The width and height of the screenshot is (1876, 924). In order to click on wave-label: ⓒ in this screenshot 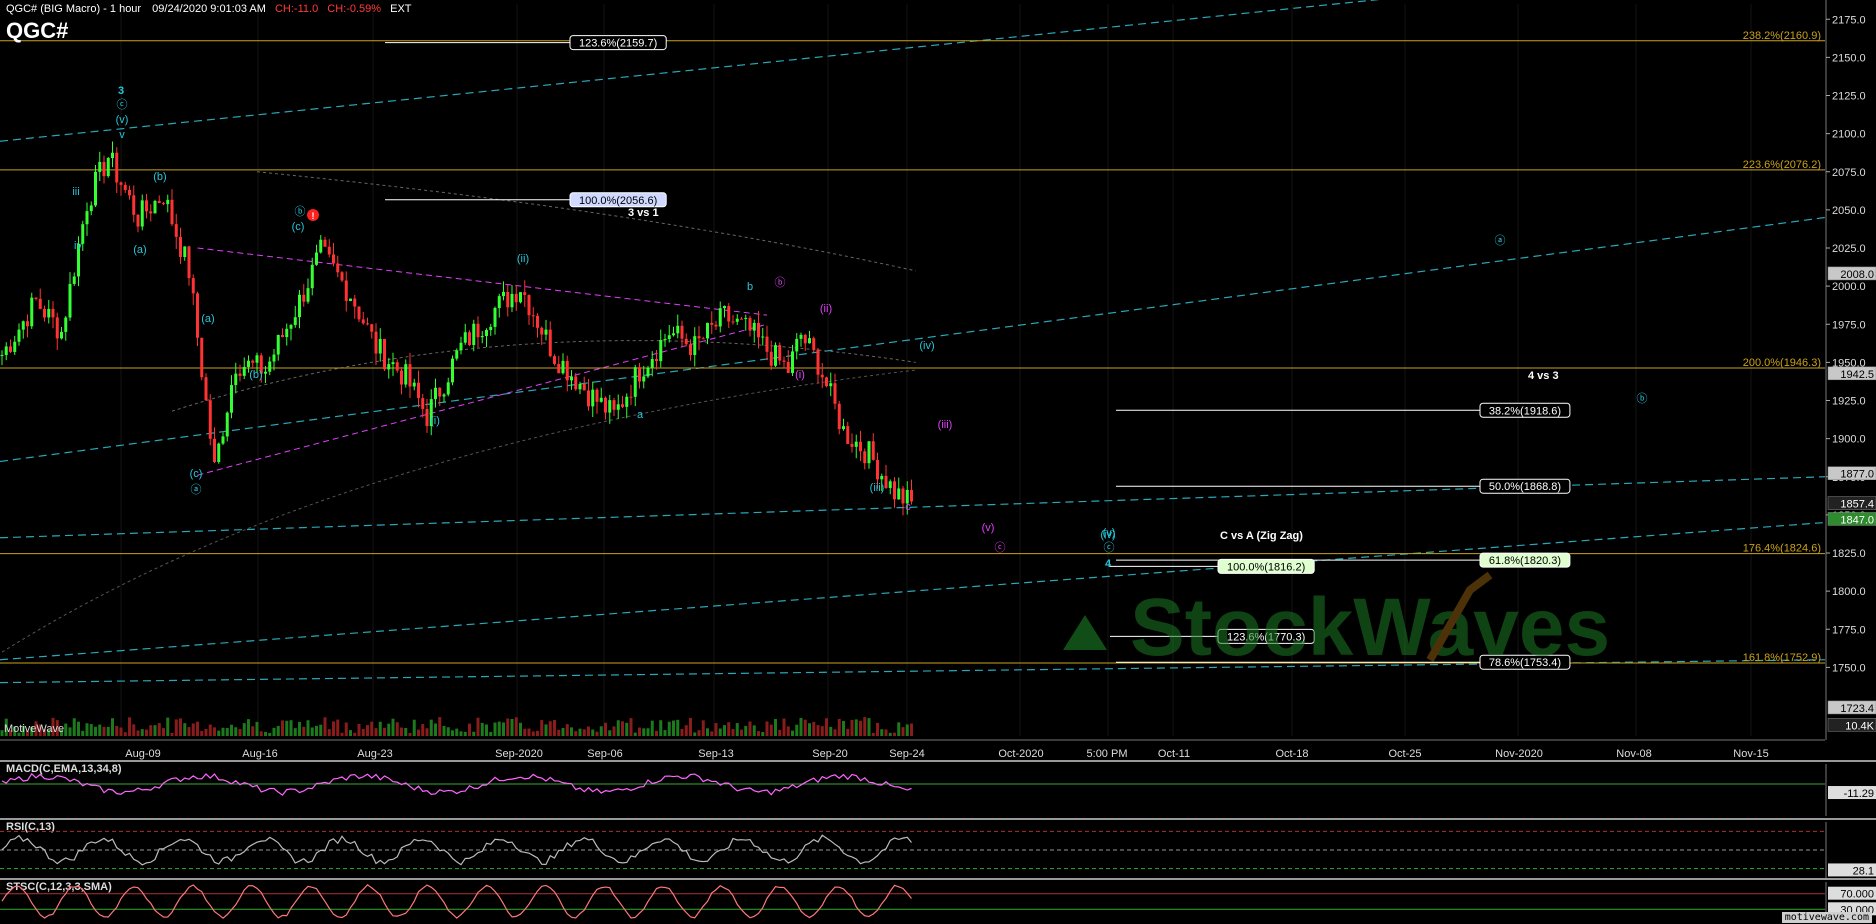, I will do `click(122, 104)`.